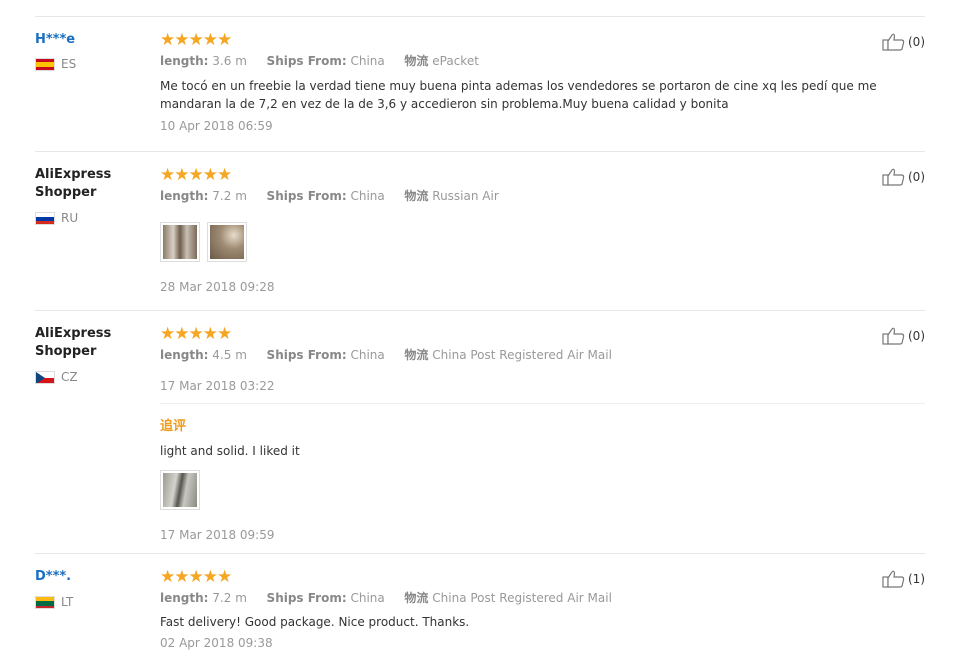 The width and height of the screenshot is (956, 651). I want to click on followup-title: 追评, so click(173, 426).